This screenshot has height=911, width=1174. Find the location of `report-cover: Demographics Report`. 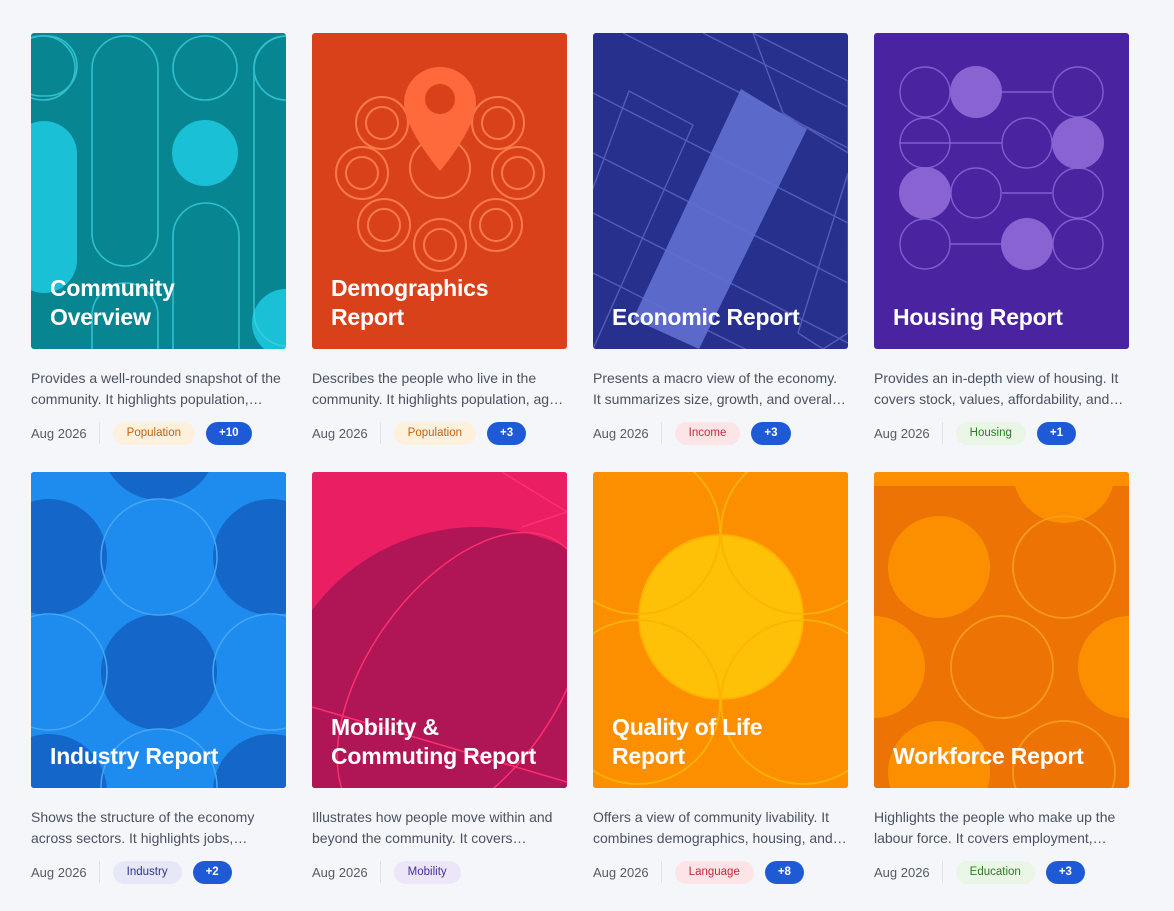

report-cover: Demographics Report is located at coordinates (439, 191).